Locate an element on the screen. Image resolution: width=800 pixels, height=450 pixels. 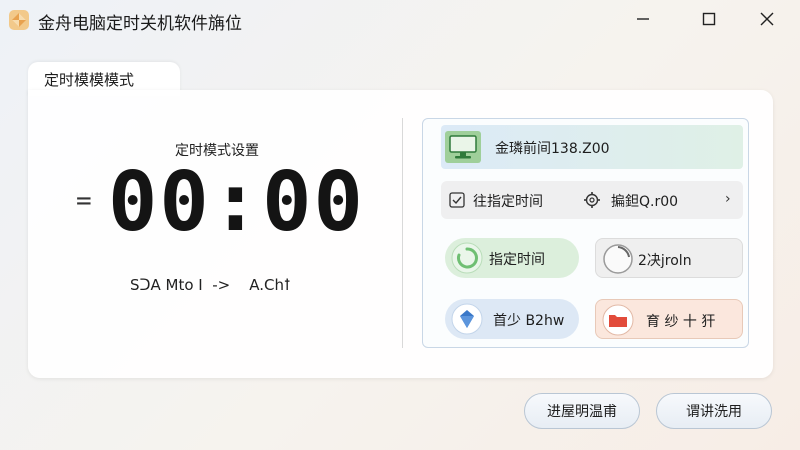
countdown-option: 2决jroln is located at coordinates (669, 258).